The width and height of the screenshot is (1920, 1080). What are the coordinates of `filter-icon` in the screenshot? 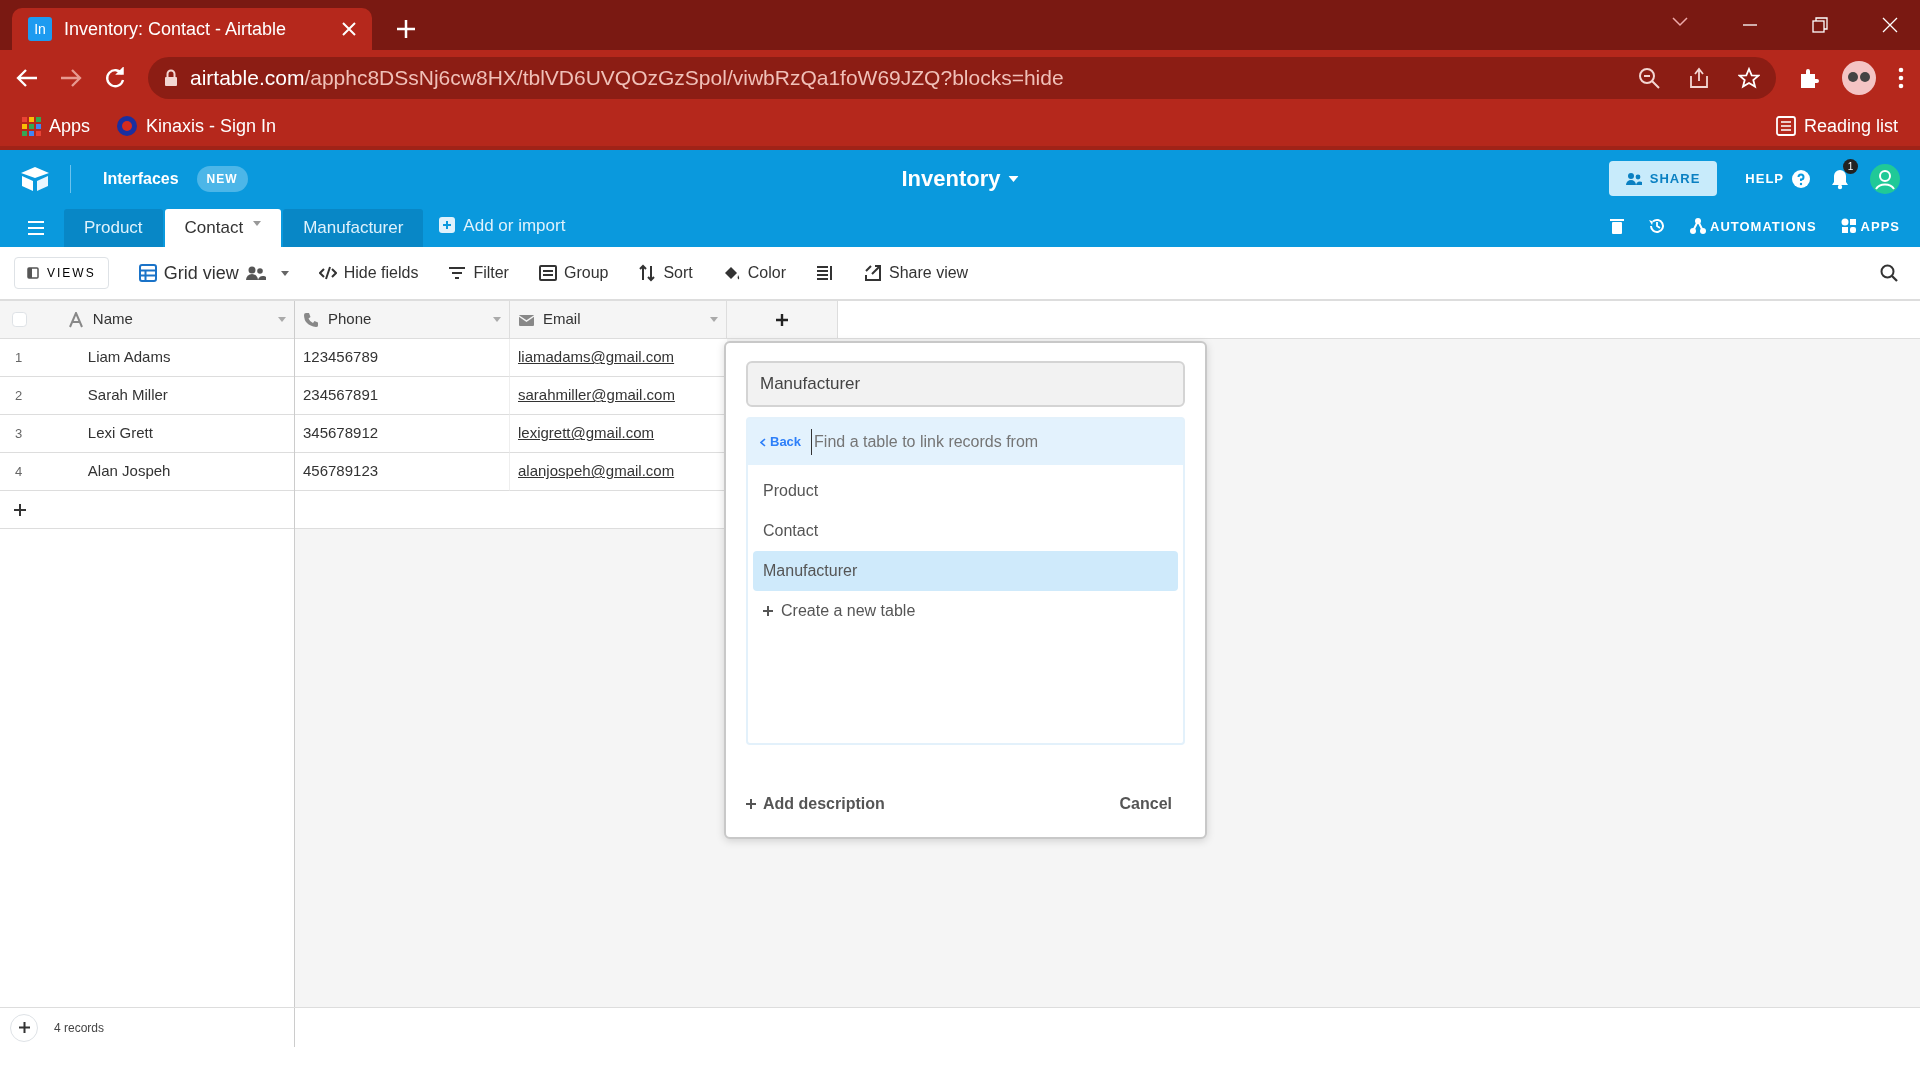 It's located at (457, 273).